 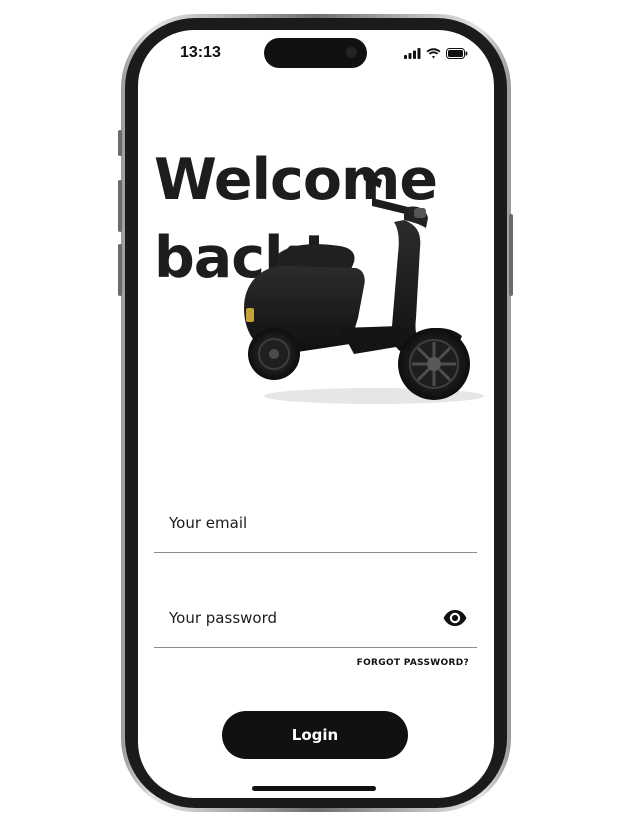 I want to click on password-input, so click(x=299, y=618).